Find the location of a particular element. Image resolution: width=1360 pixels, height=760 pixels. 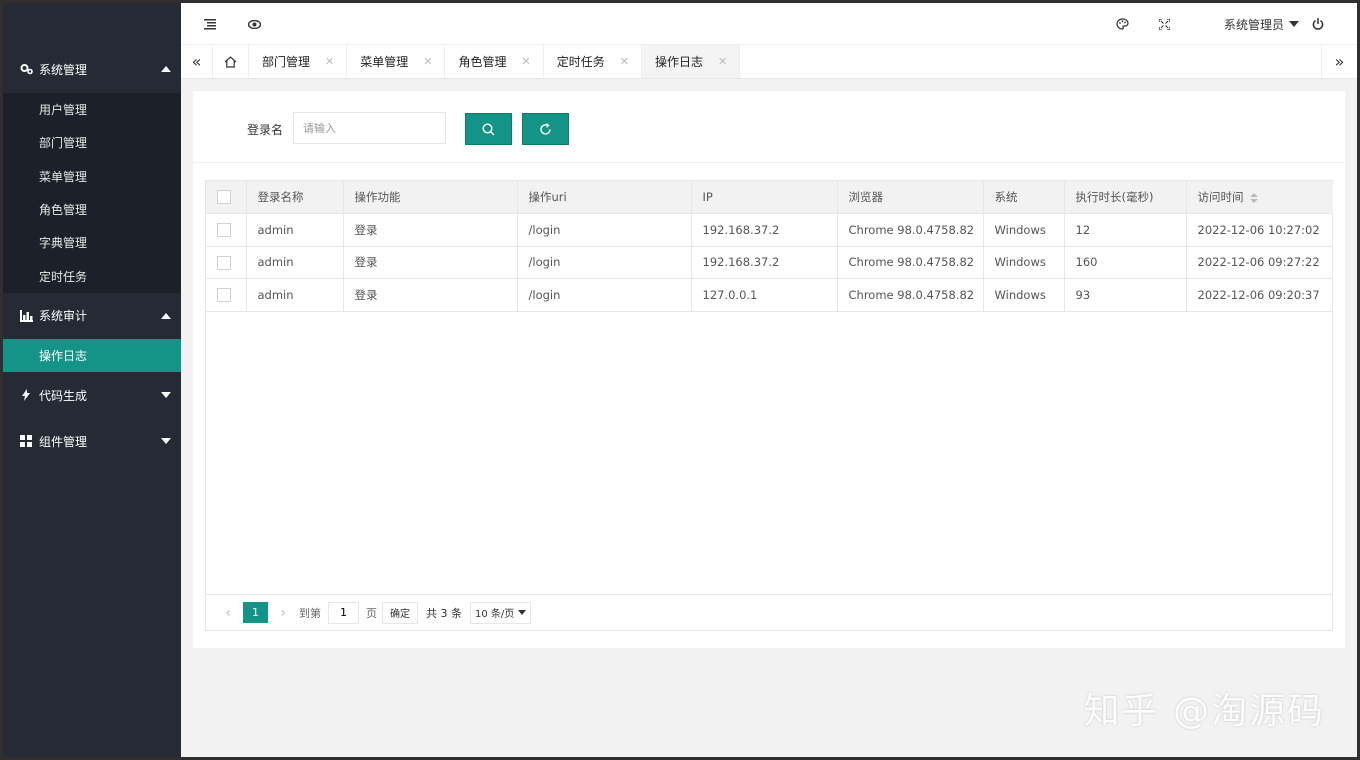

page-size-value: 10 条/页 is located at coordinates (495, 614).